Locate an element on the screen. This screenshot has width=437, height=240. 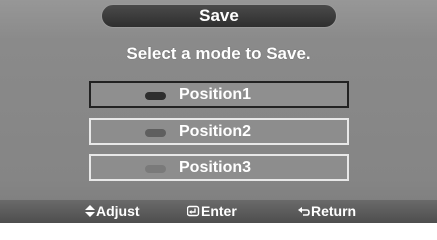
dialog-title: Save is located at coordinates (219, 16).